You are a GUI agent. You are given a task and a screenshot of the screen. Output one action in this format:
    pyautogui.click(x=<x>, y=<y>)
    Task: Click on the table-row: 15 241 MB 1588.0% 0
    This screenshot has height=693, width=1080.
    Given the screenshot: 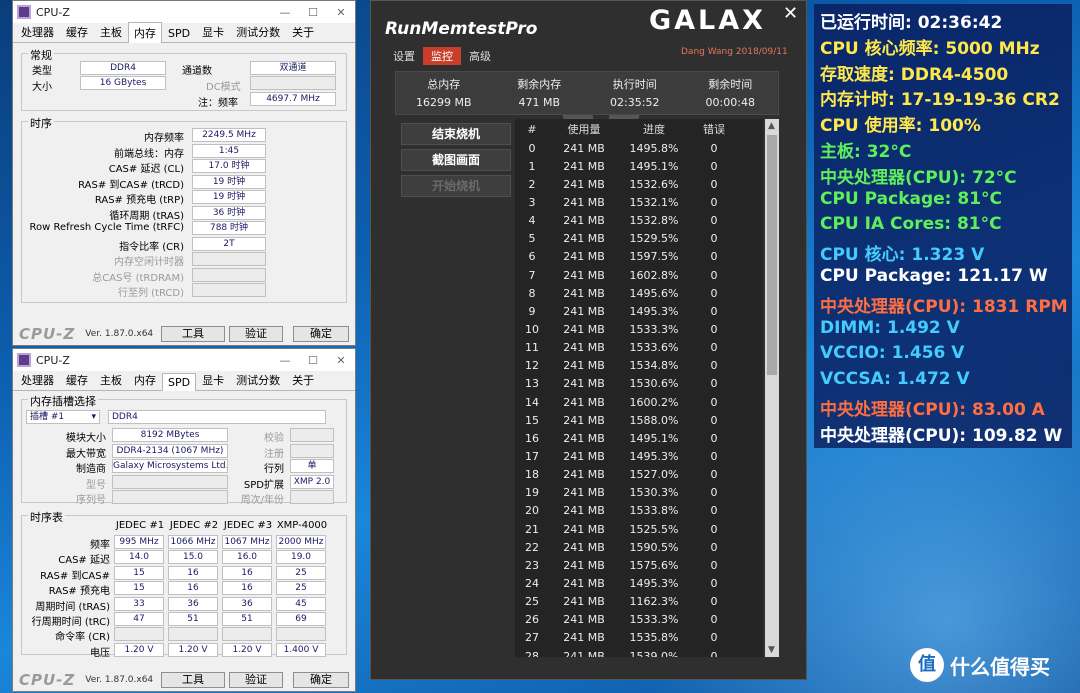 What is the action you would take?
    pyautogui.click(x=639, y=420)
    